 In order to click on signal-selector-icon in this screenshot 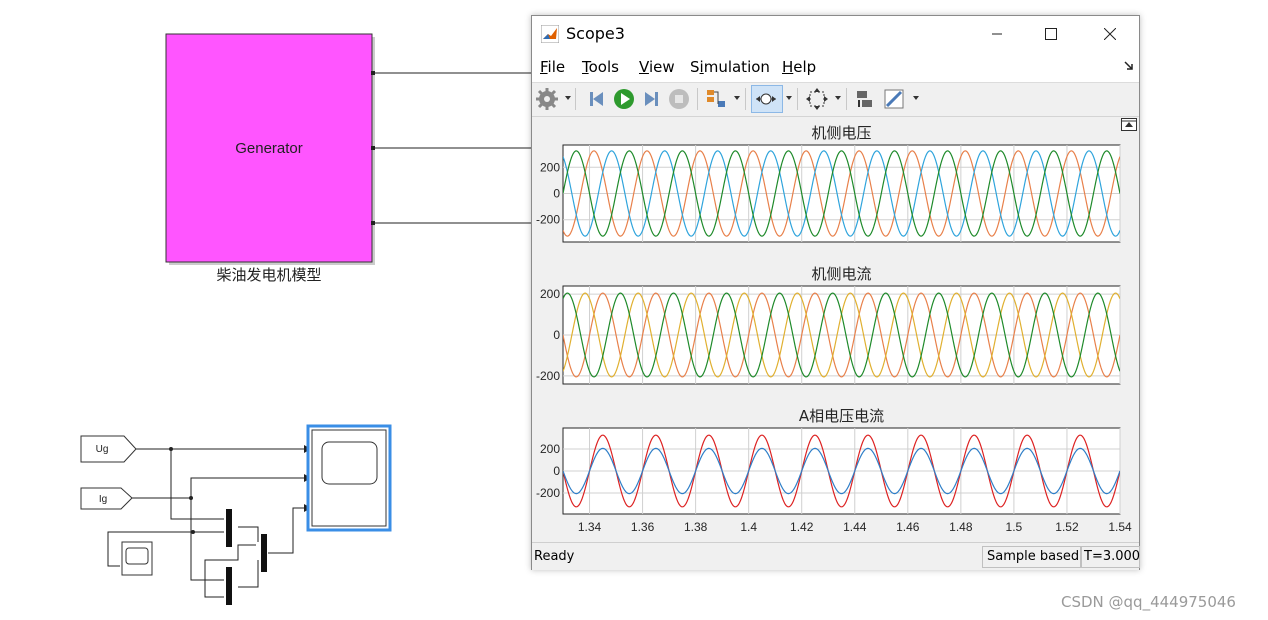, I will do `click(716, 99)`.